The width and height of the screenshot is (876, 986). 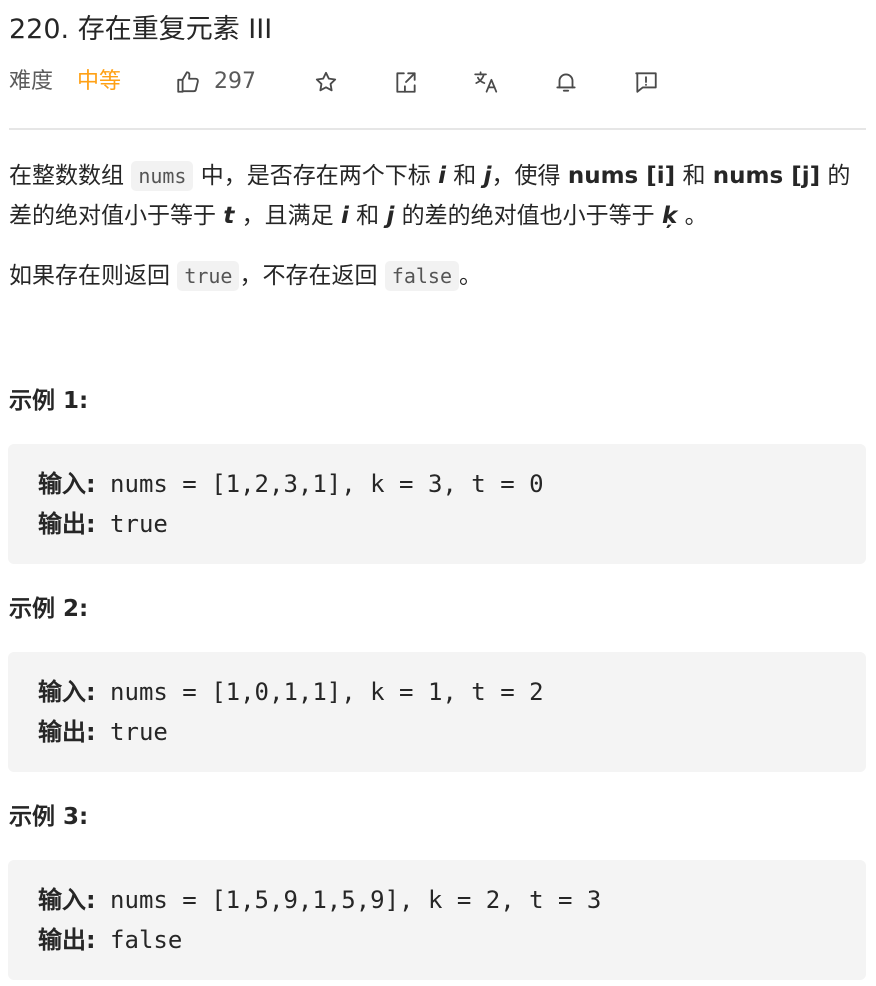 I want to click on feedback-button, so click(x=646, y=82).